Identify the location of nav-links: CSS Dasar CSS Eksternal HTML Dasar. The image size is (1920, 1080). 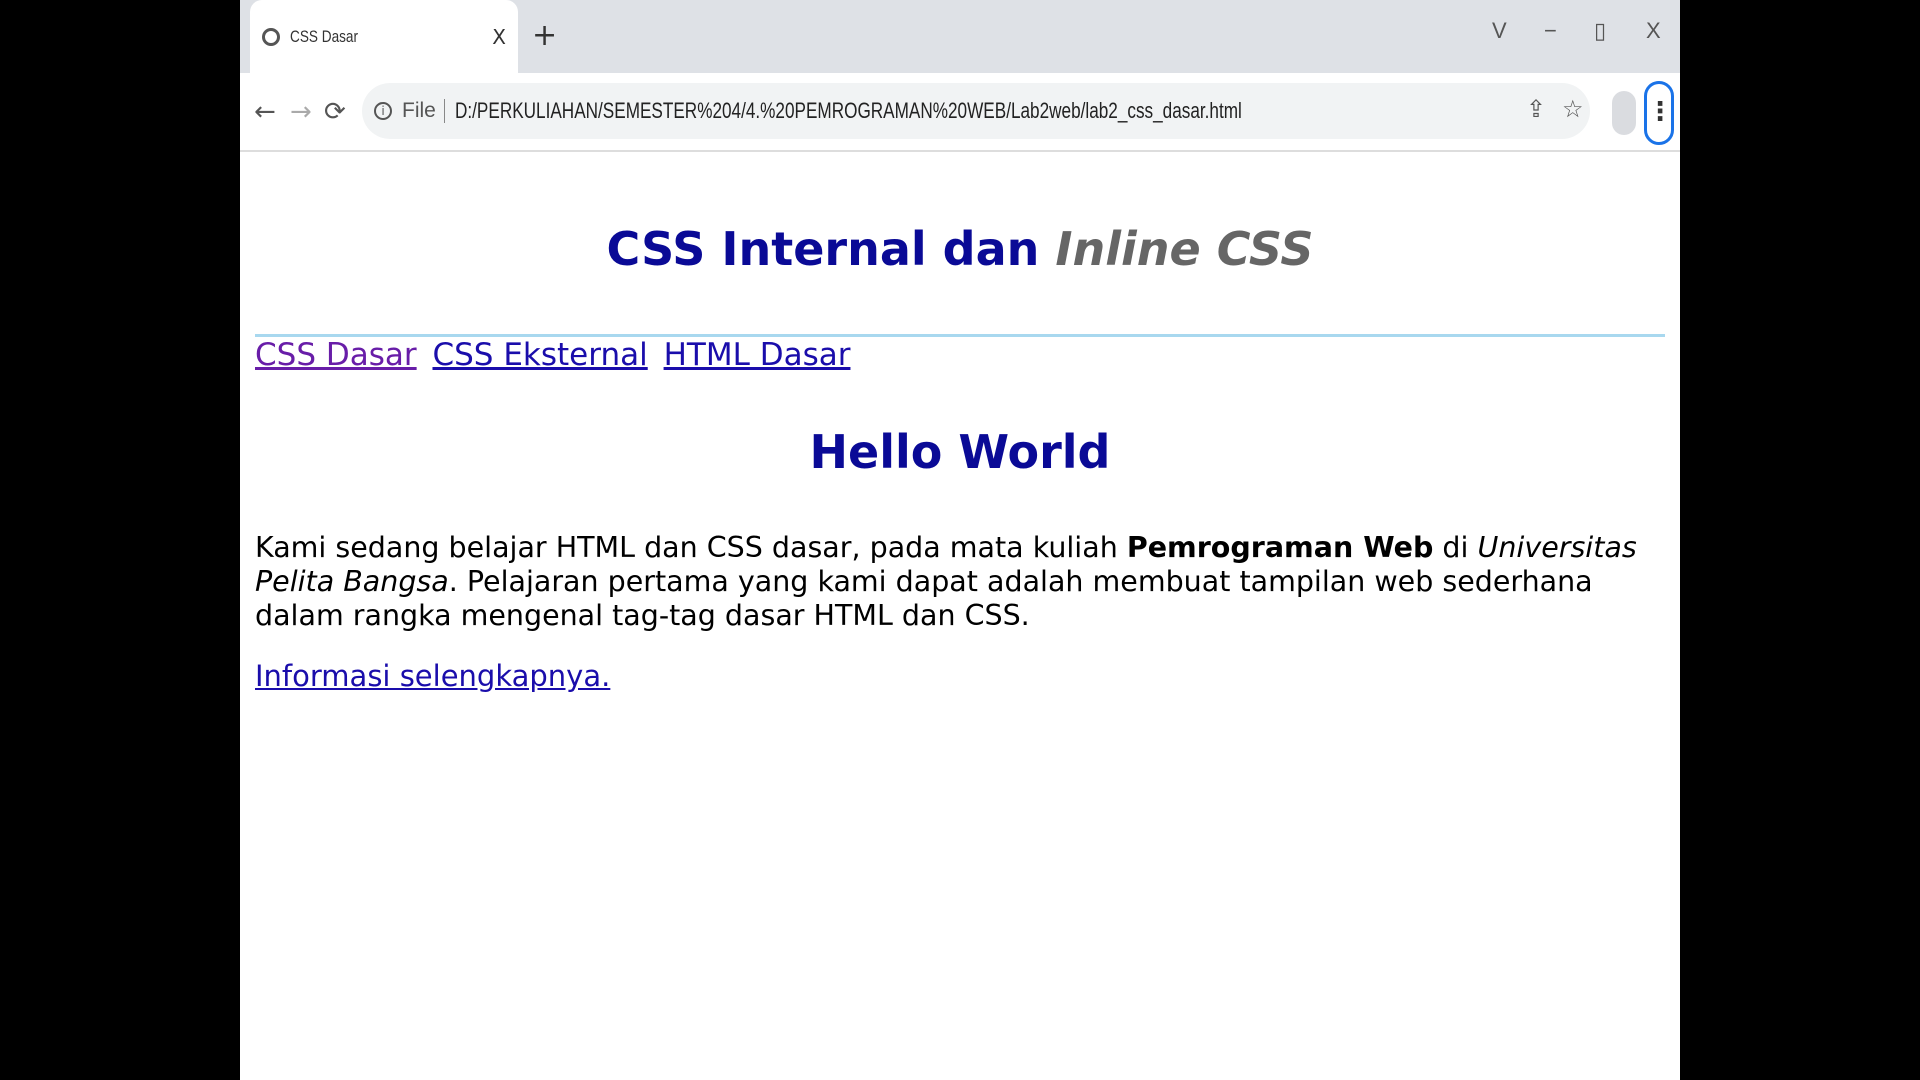
(960, 355).